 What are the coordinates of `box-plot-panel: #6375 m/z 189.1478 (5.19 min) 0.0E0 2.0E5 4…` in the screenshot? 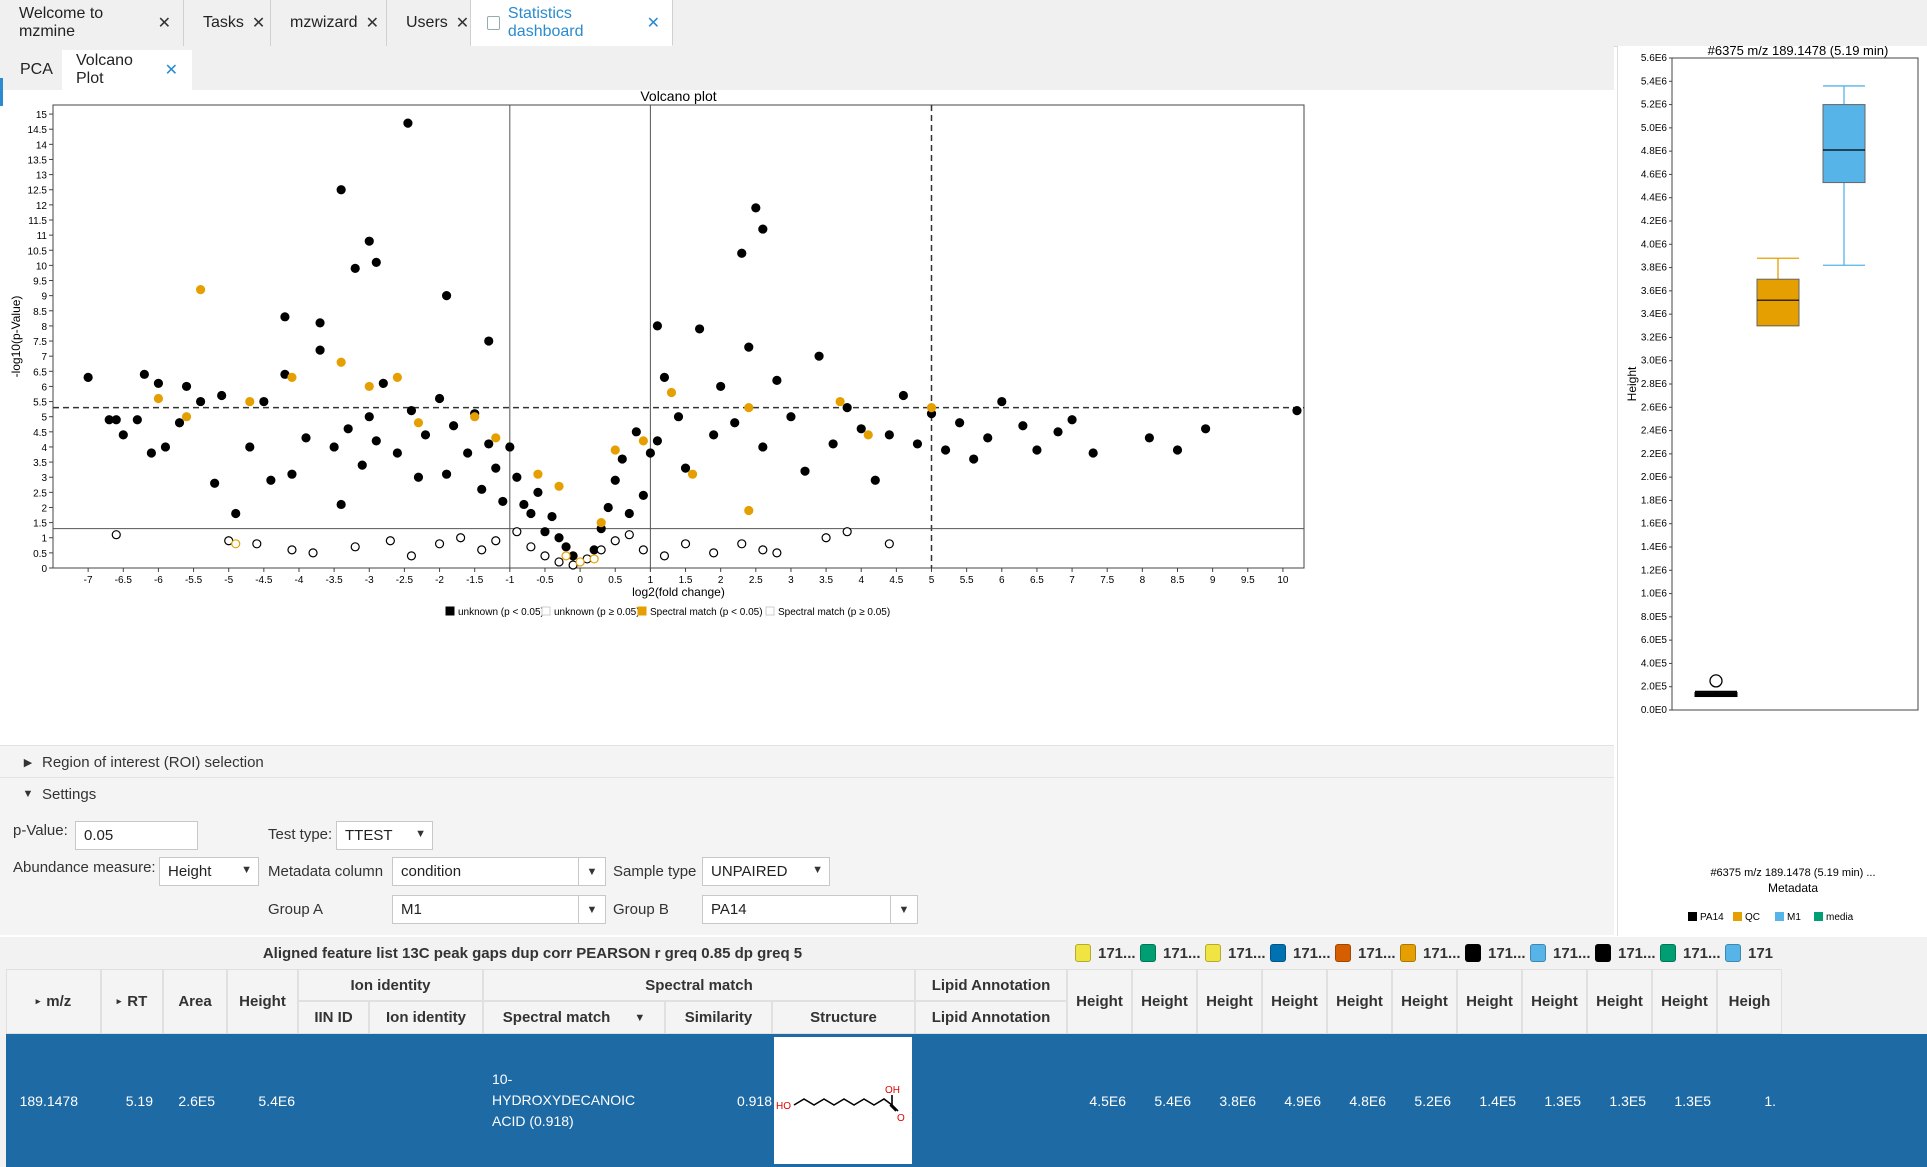 It's located at (1772, 489).